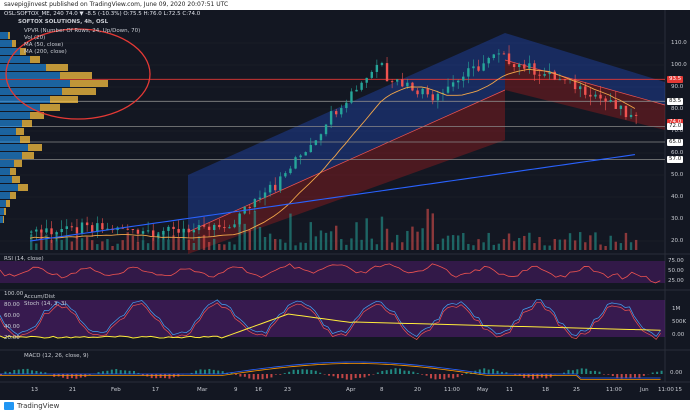  I want to click on legend-vpvr: VPVR (Number Of Rows, 24, Up/Down, 70), so click(82, 31).